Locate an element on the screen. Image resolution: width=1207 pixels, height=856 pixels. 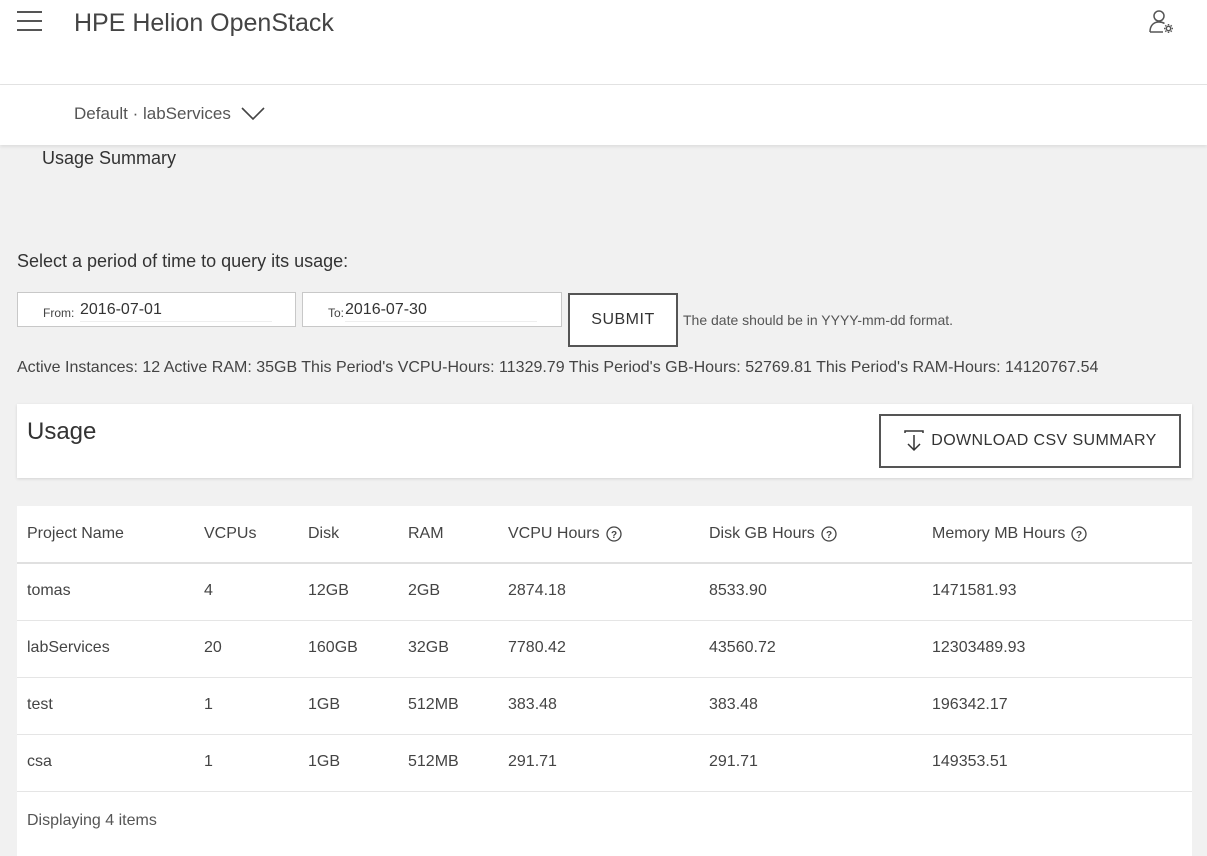
download-icon is located at coordinates (914, 441).